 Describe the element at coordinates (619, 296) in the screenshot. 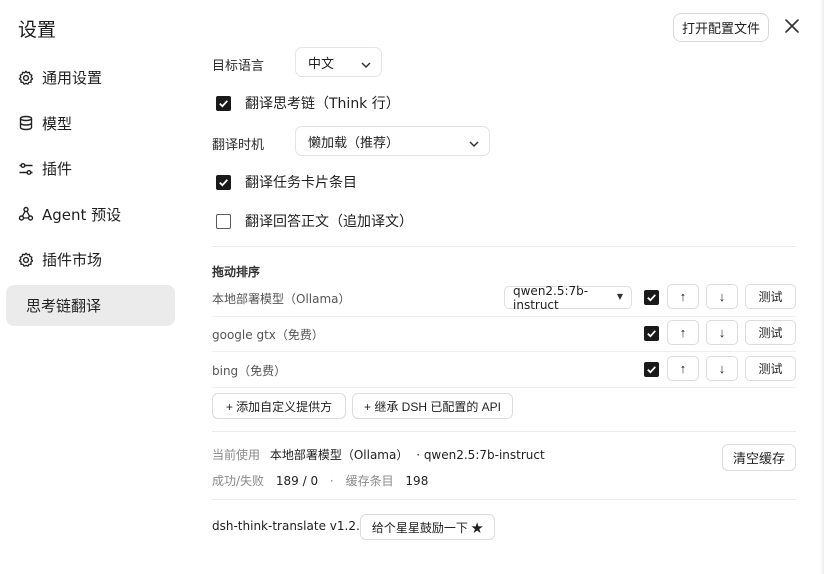

I see `caret-down-icon: ▼` at that location.